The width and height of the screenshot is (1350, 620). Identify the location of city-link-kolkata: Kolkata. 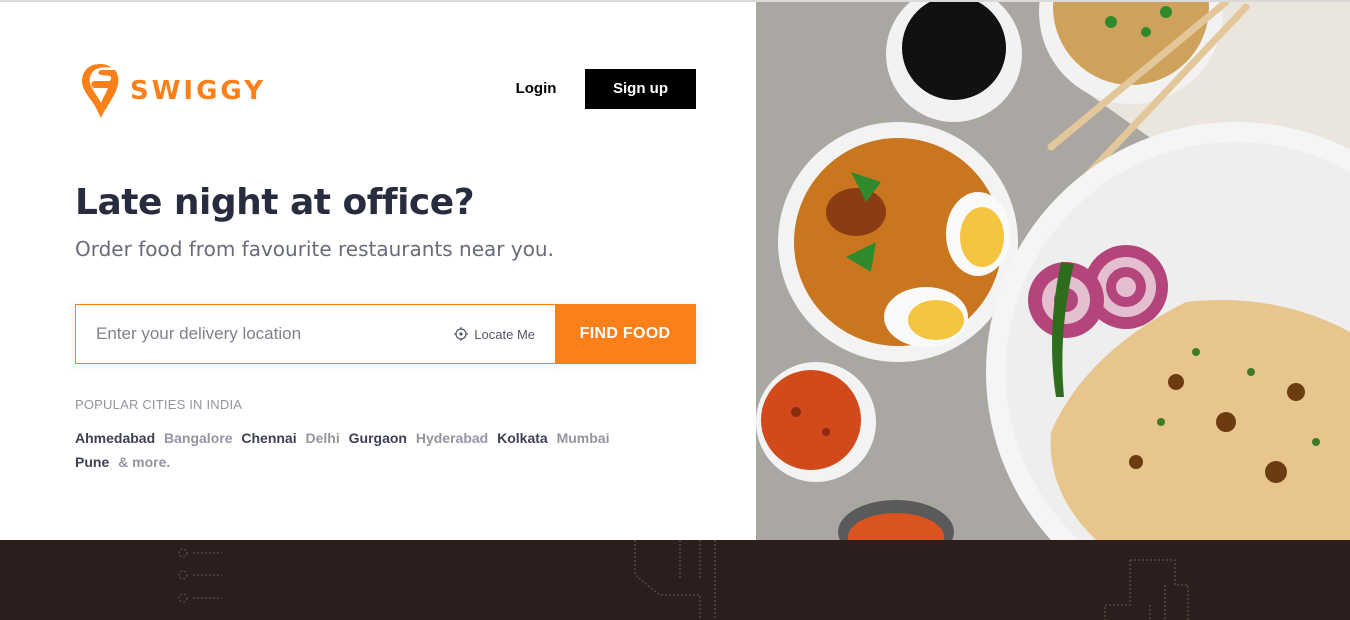
(522, 438).